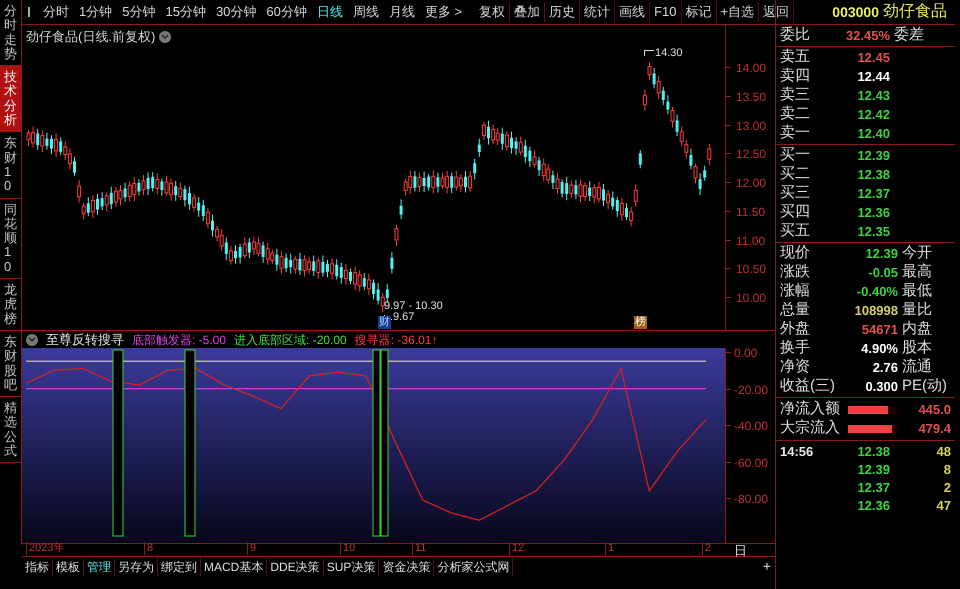 The height and width of the screenshot is (589, 960). What do you see at coordinates (873, 506) in the screenshot?
I see `trade-price: 12.36` at bounding box center [873, 506].